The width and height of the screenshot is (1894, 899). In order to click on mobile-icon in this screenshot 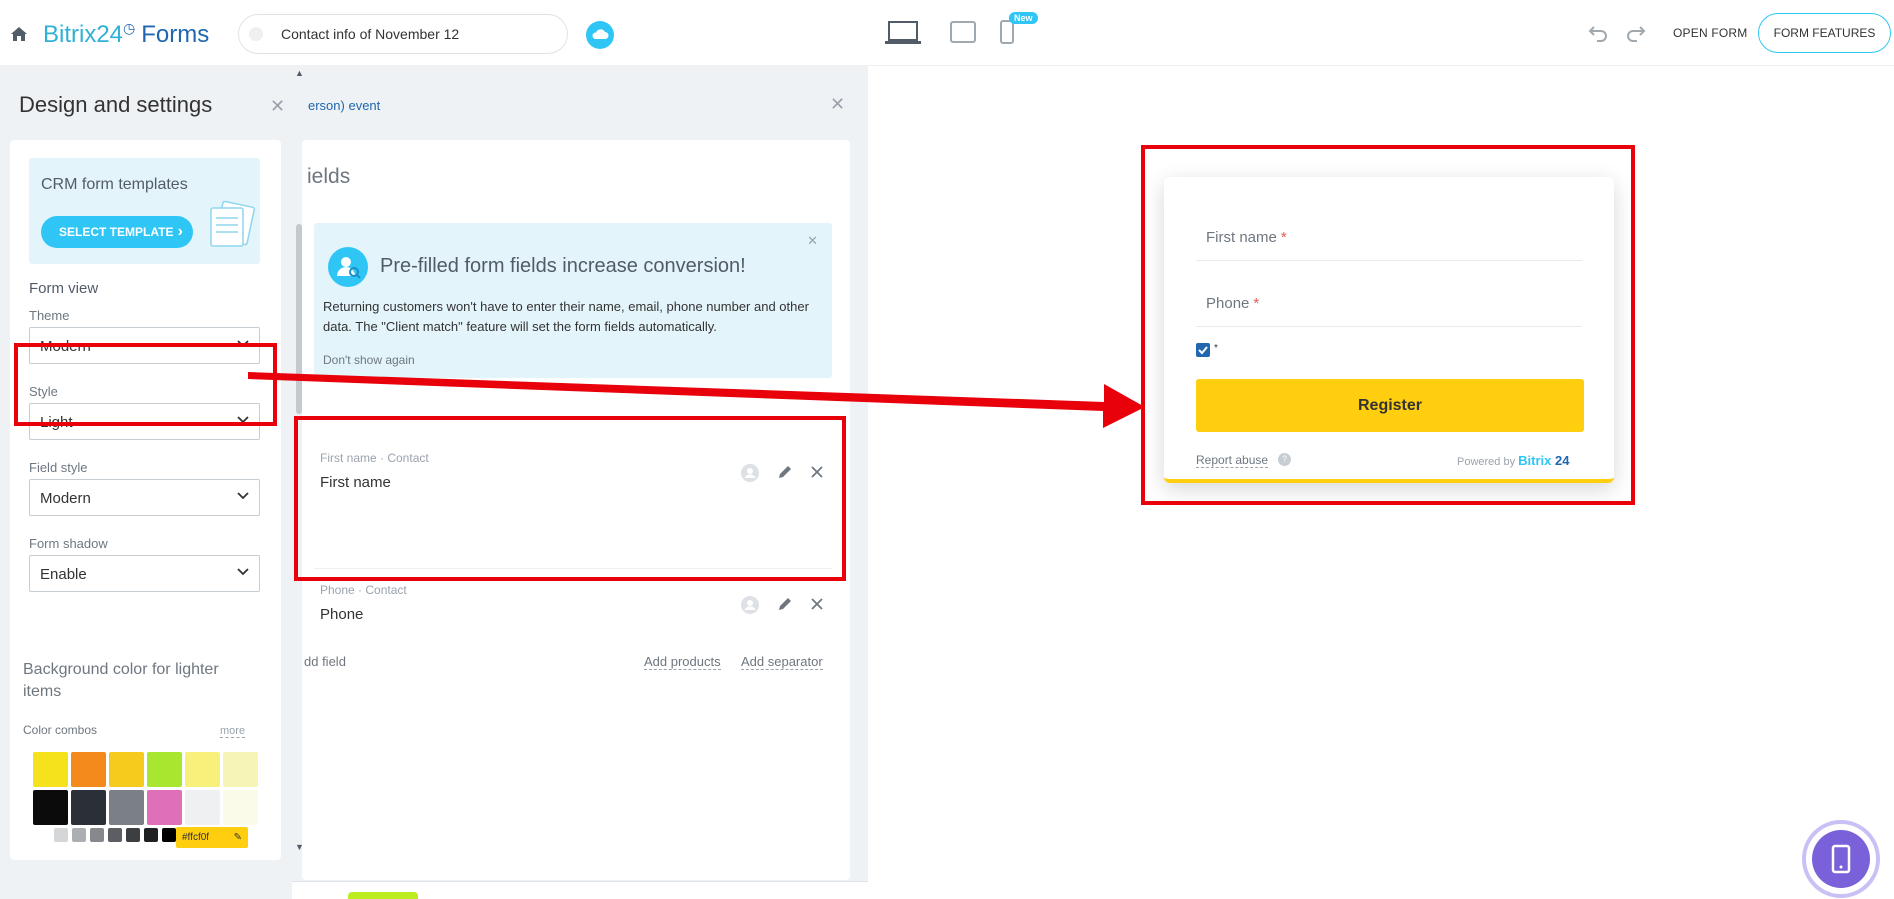, I will do `click(1841, 859)`.